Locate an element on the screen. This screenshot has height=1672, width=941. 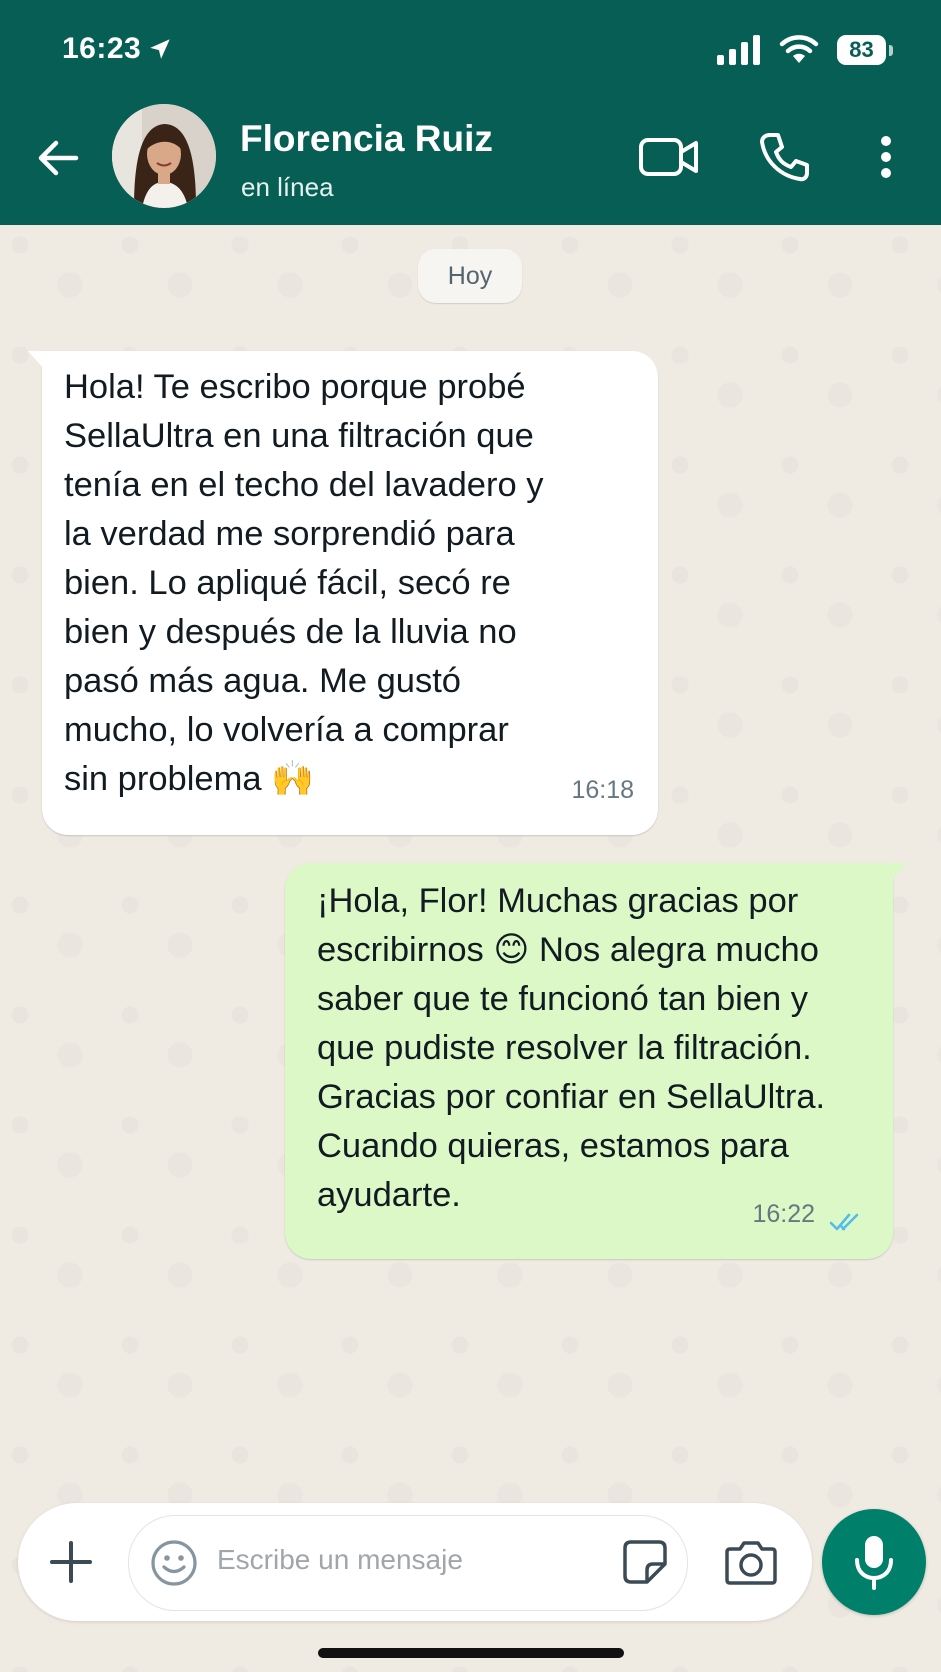
voice-call-button is located at coordinates (784, 157).